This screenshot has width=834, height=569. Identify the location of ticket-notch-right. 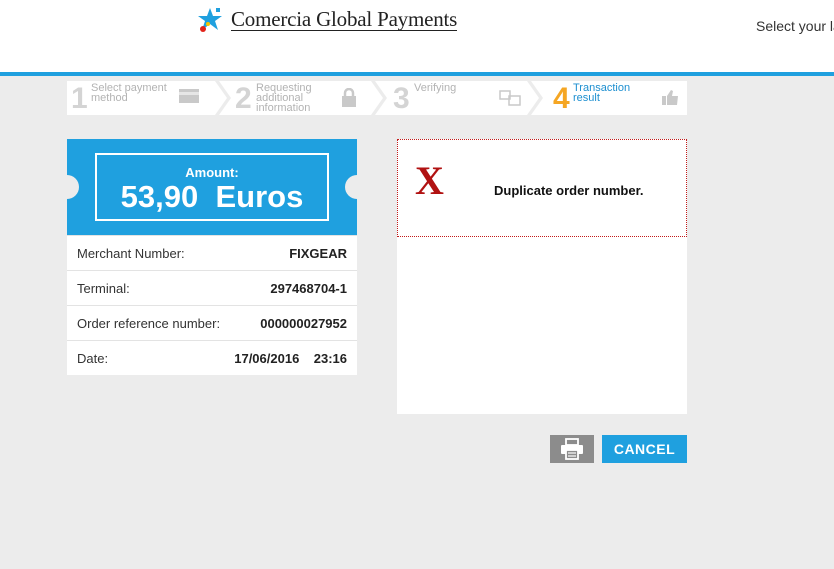
(357, 187).